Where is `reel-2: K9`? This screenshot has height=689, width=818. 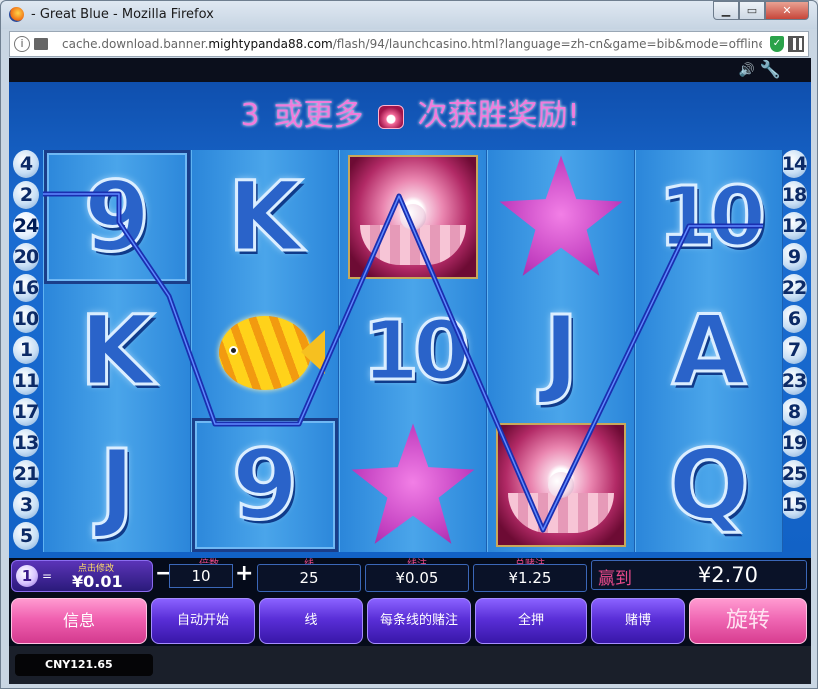
reel-2: K9 is located at coordinates (265, 351).